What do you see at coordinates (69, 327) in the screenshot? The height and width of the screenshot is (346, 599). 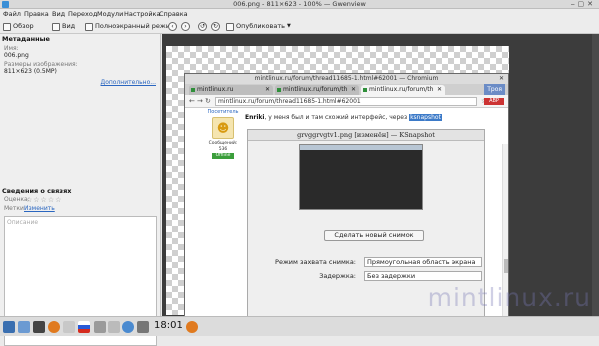 I see `pager-icon` at bounding box center [69, 327].